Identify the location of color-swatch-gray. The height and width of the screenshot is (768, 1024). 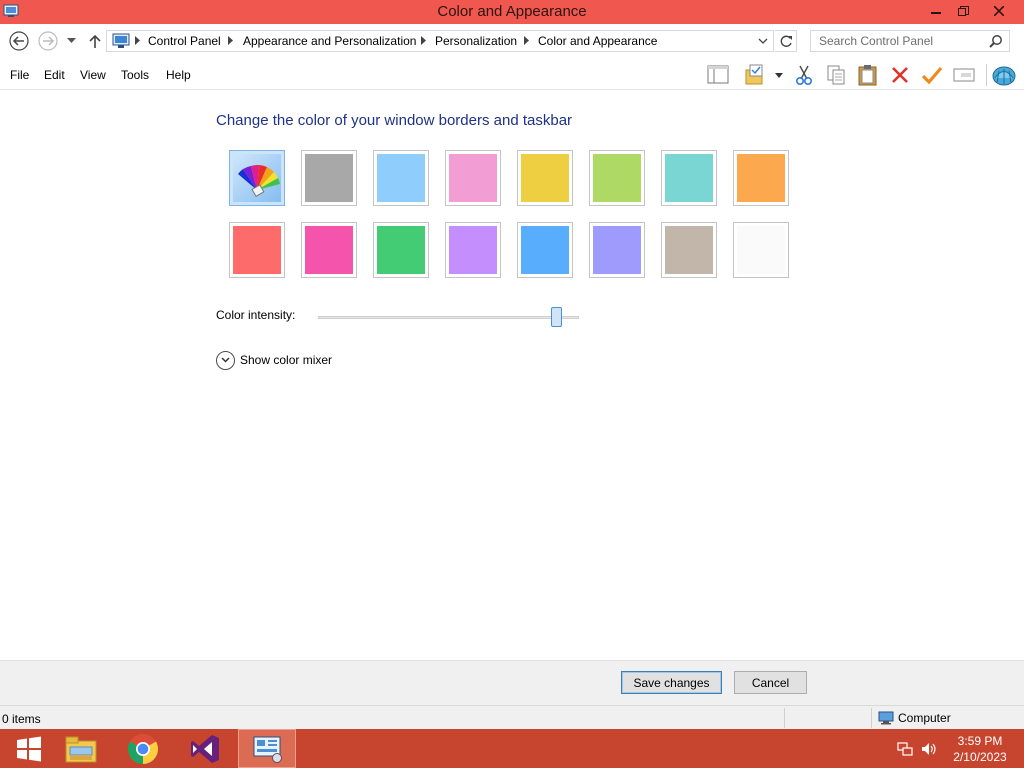
(329, 178).